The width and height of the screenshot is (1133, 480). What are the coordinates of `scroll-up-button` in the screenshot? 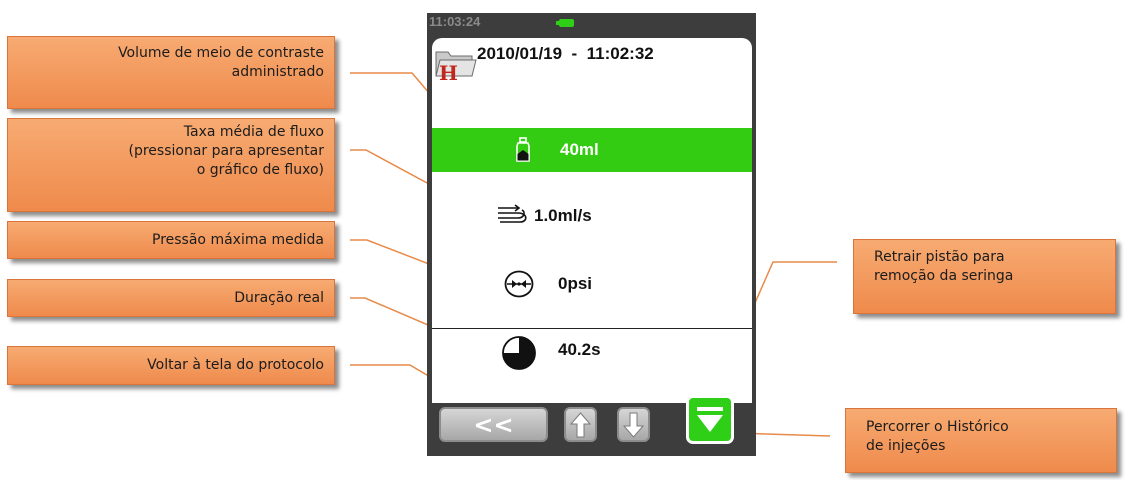 It's located at (580, 424).